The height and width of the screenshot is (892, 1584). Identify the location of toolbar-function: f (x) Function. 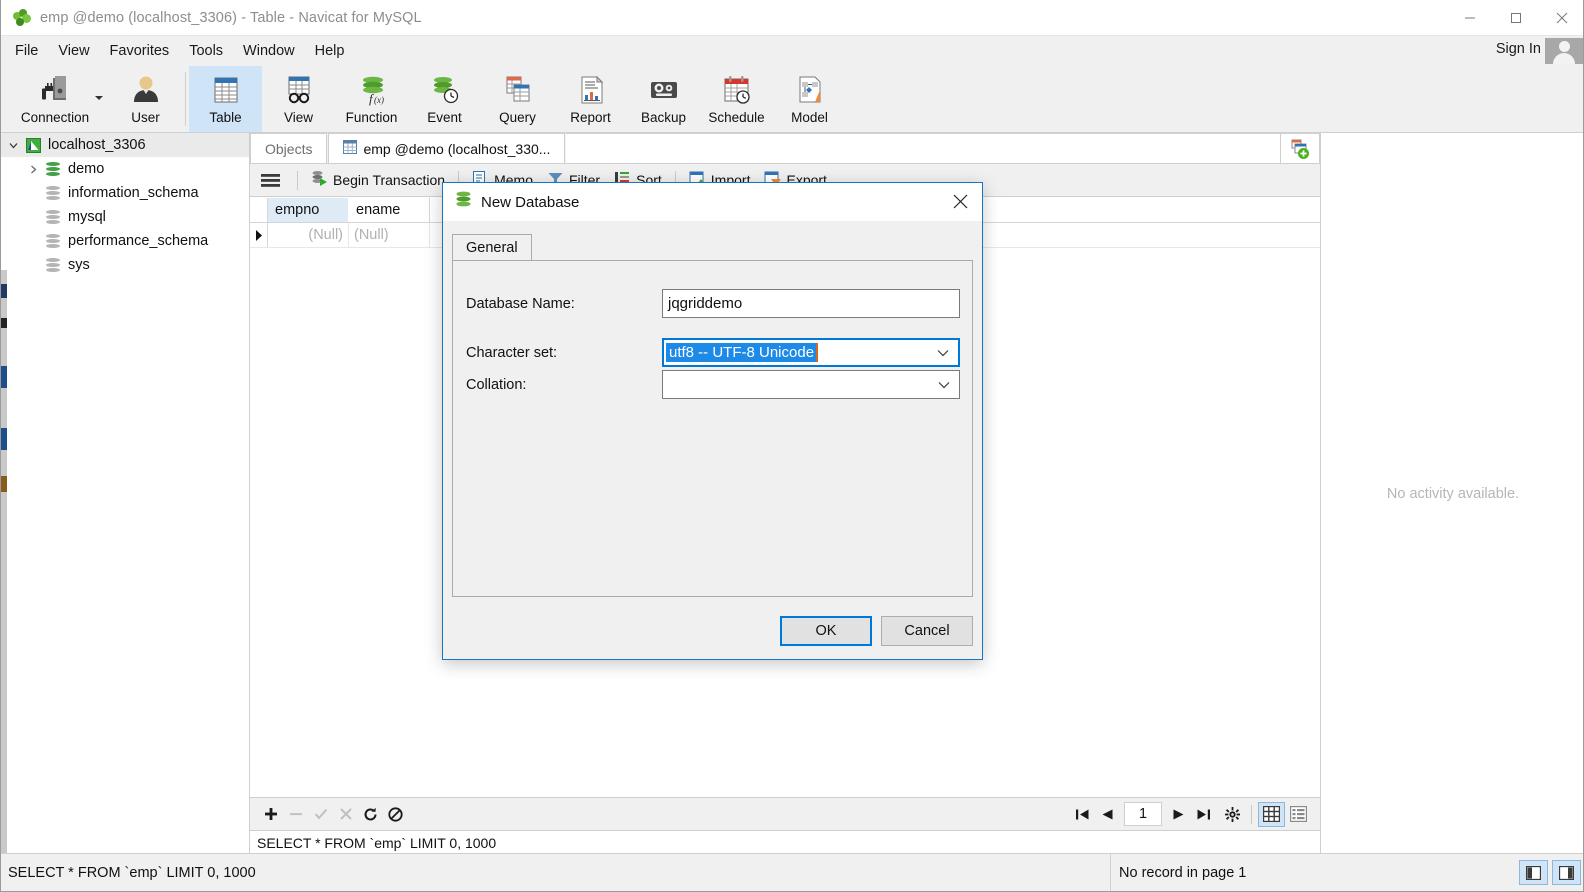
(371, 99).